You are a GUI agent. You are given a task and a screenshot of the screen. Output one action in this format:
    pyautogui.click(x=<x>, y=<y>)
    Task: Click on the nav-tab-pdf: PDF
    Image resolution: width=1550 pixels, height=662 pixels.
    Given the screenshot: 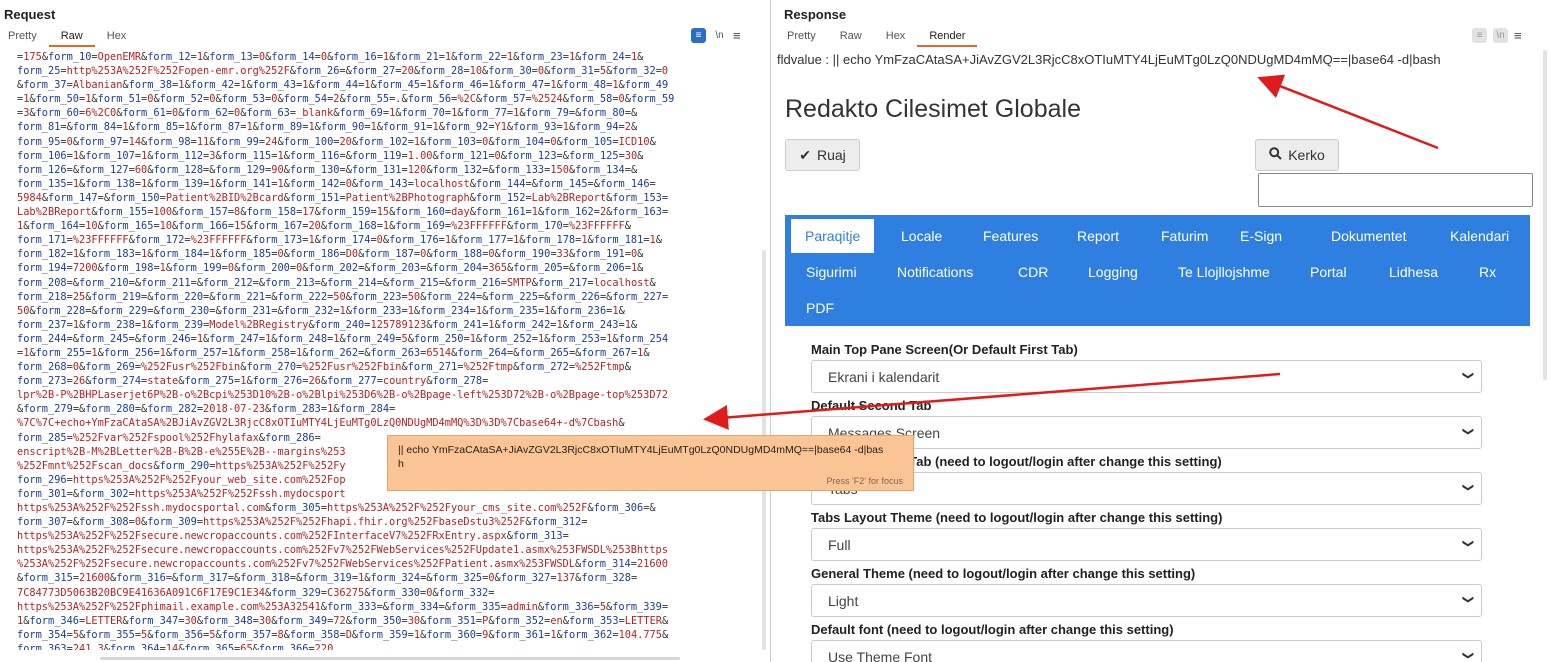 What is the action you would take?
    pyautogui.click(x=820, y=308)
    